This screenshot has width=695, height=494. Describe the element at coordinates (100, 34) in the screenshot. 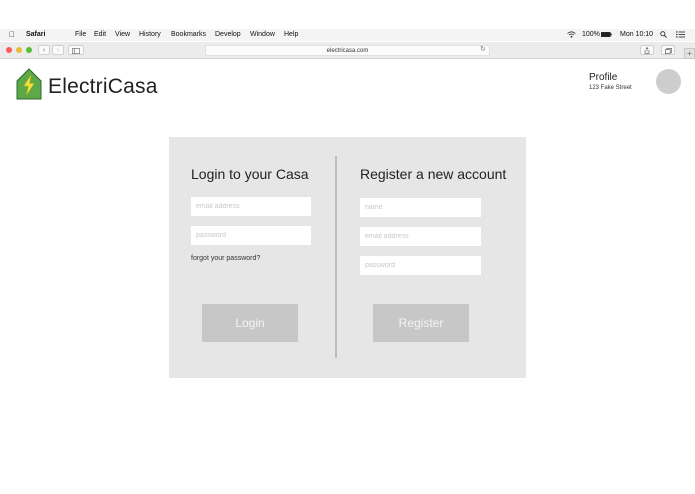

I see `menu-edit: Edit` at that location.